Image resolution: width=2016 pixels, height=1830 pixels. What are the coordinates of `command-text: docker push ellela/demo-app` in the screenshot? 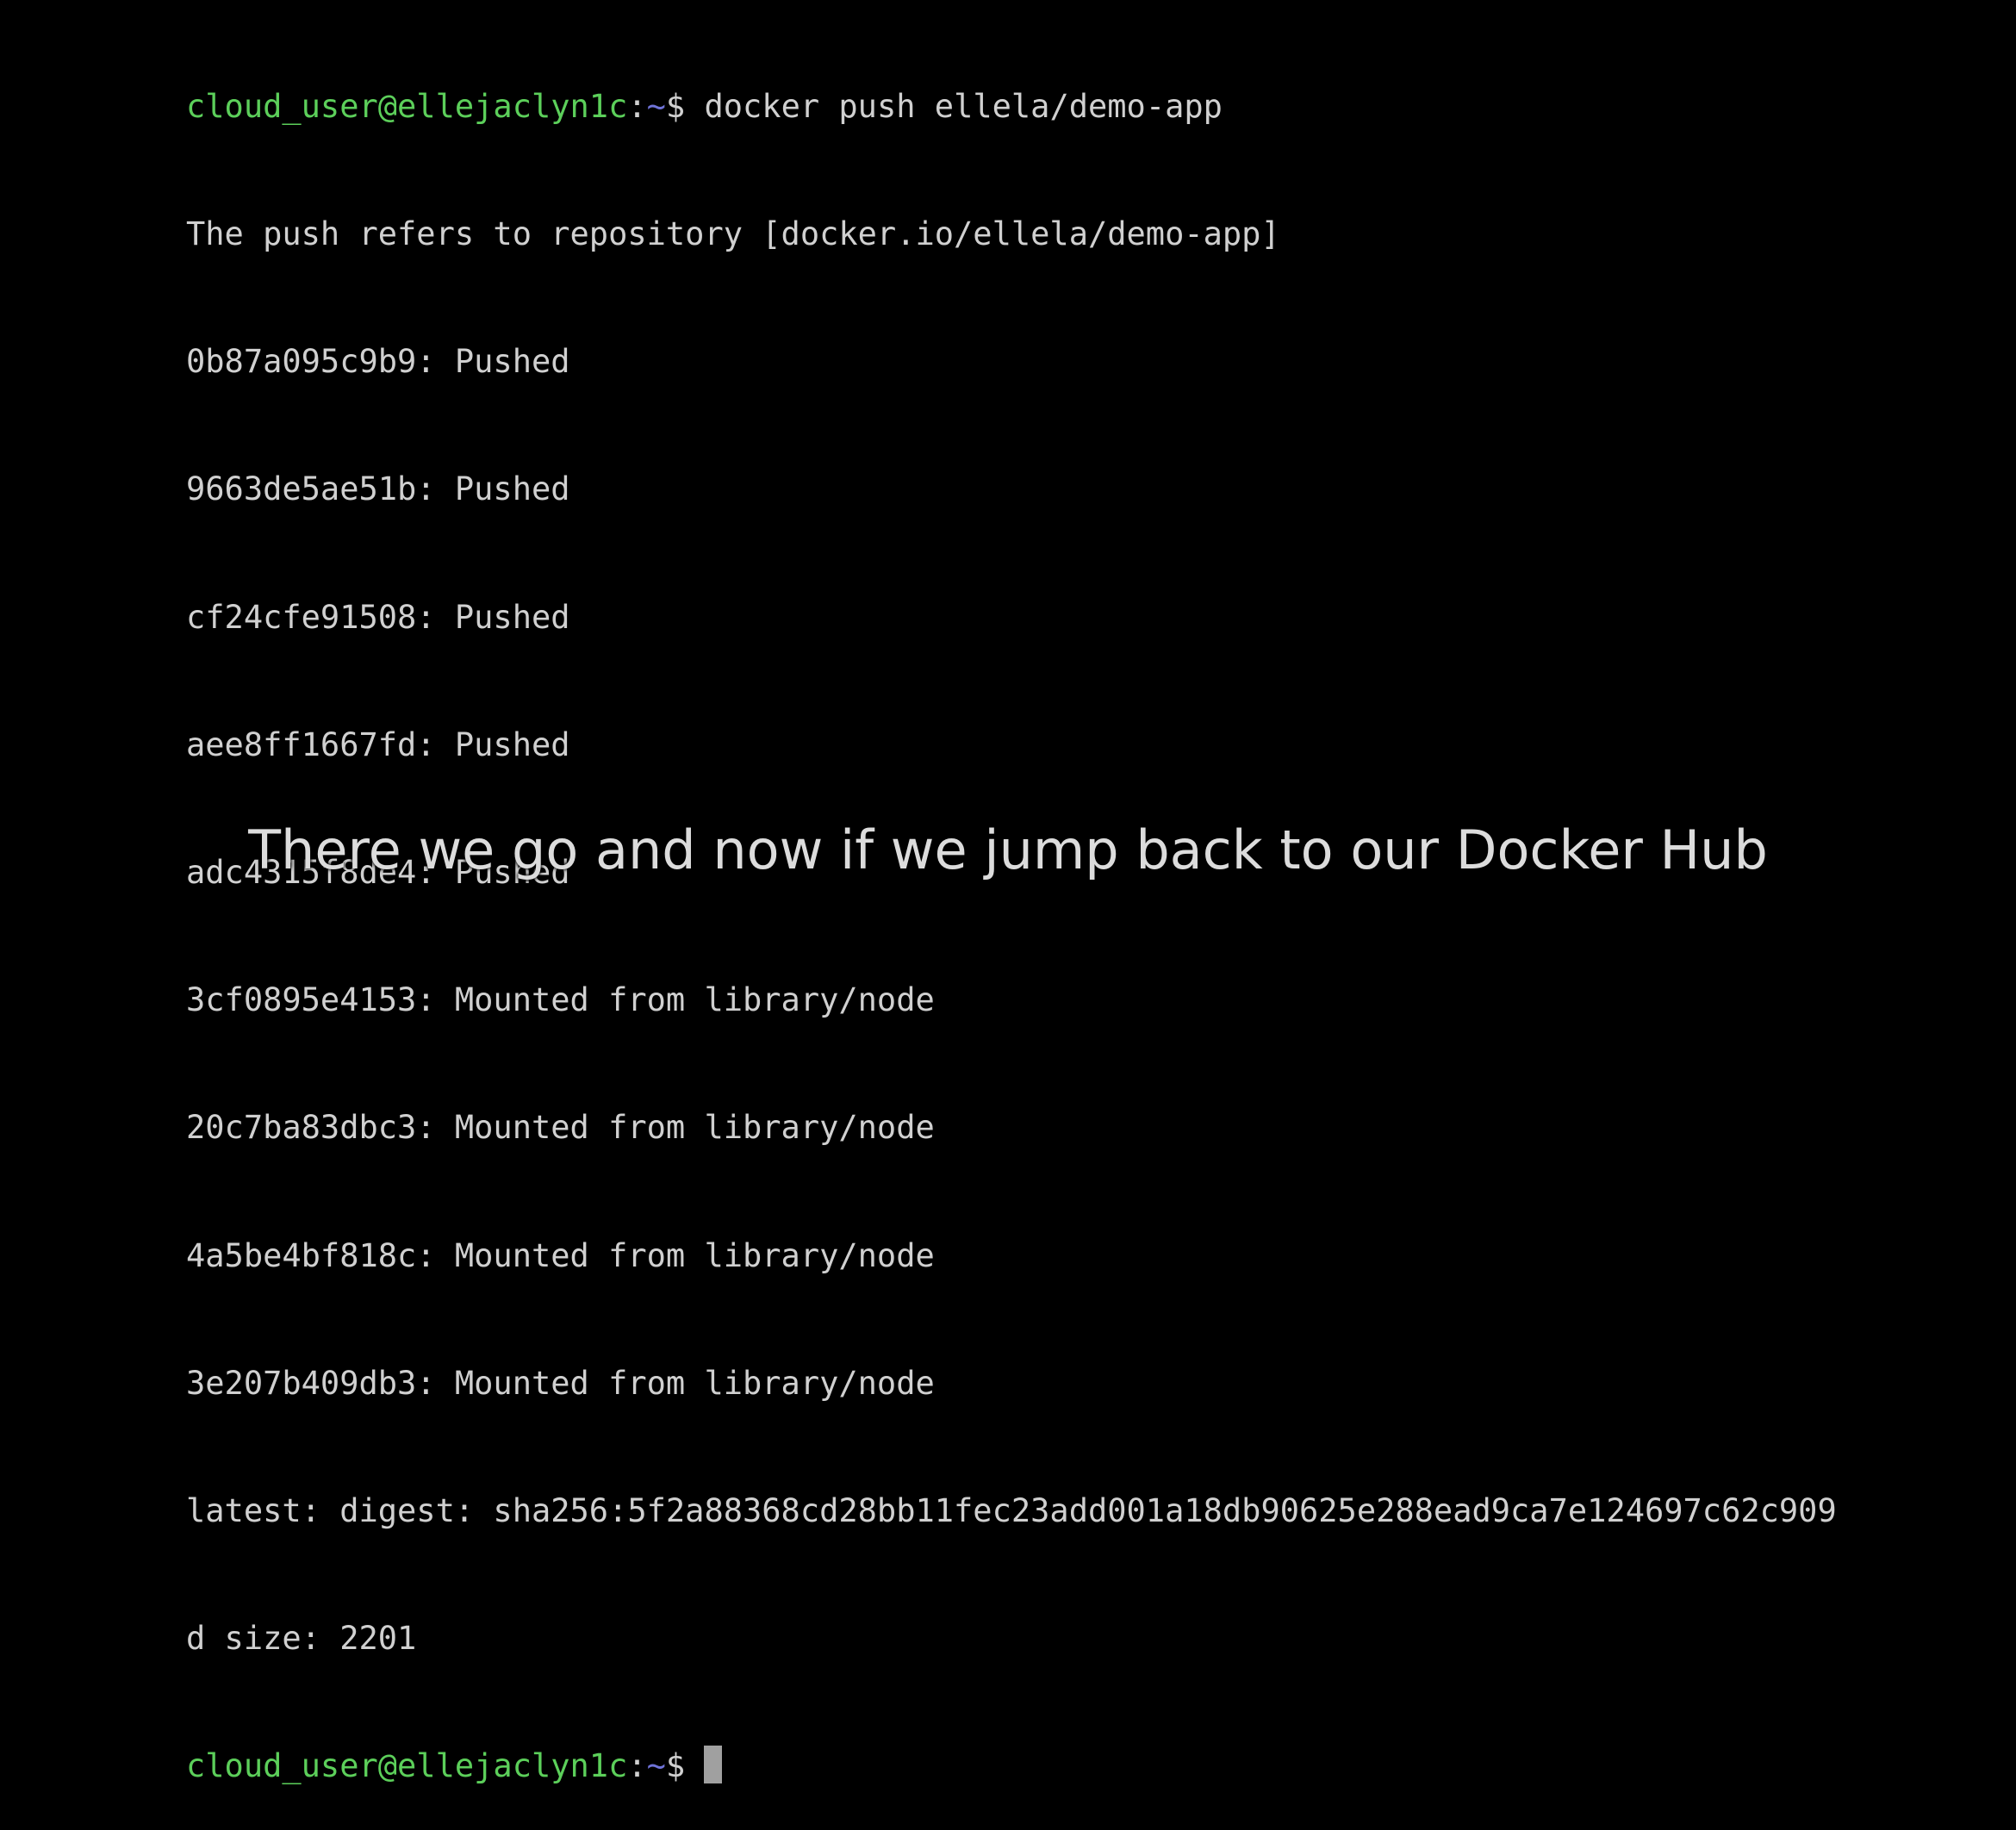 It's located at (954, 106).